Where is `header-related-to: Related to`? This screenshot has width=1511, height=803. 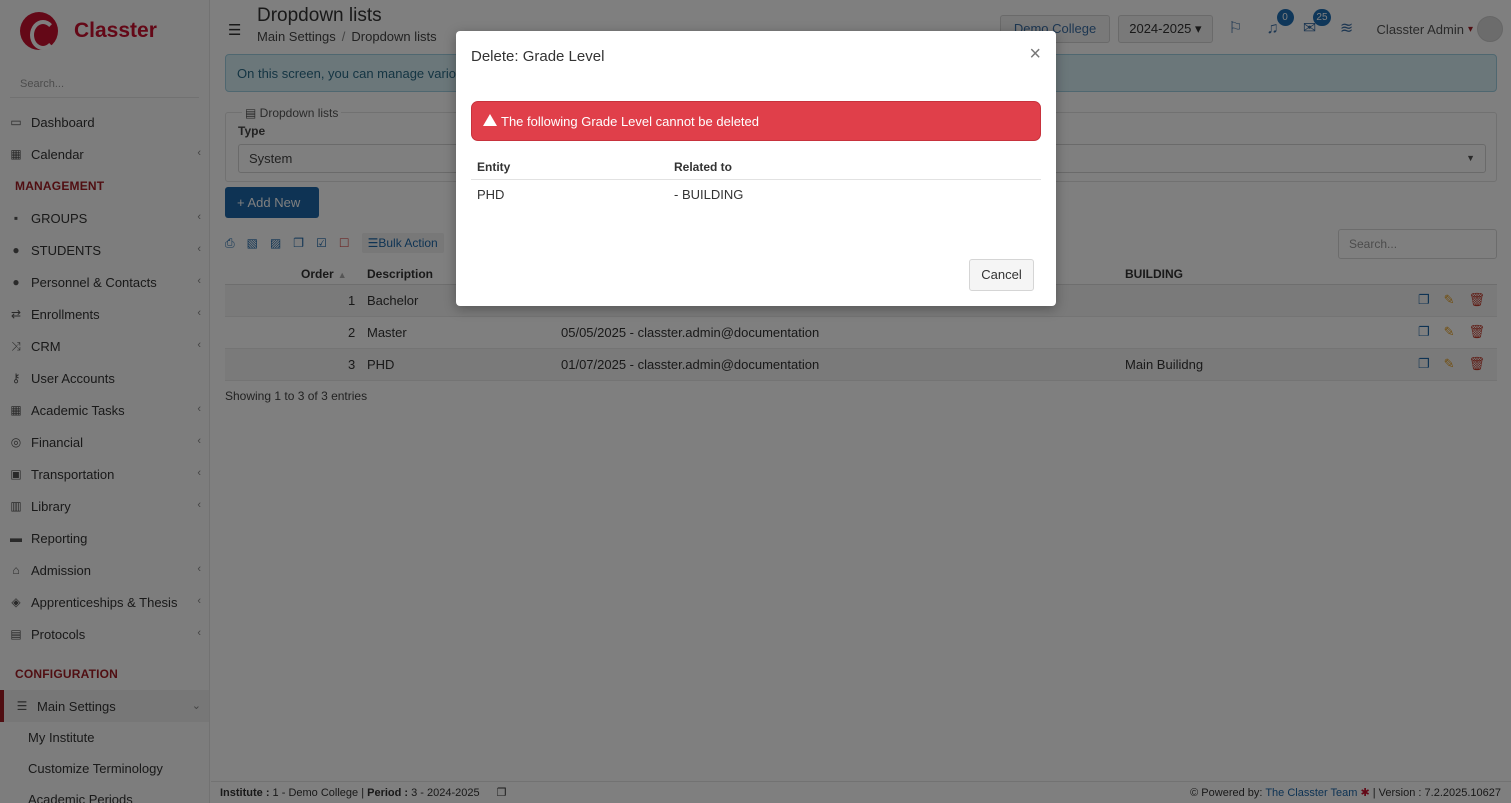
header-related-to: Related to is located at coordinates (703, 167).